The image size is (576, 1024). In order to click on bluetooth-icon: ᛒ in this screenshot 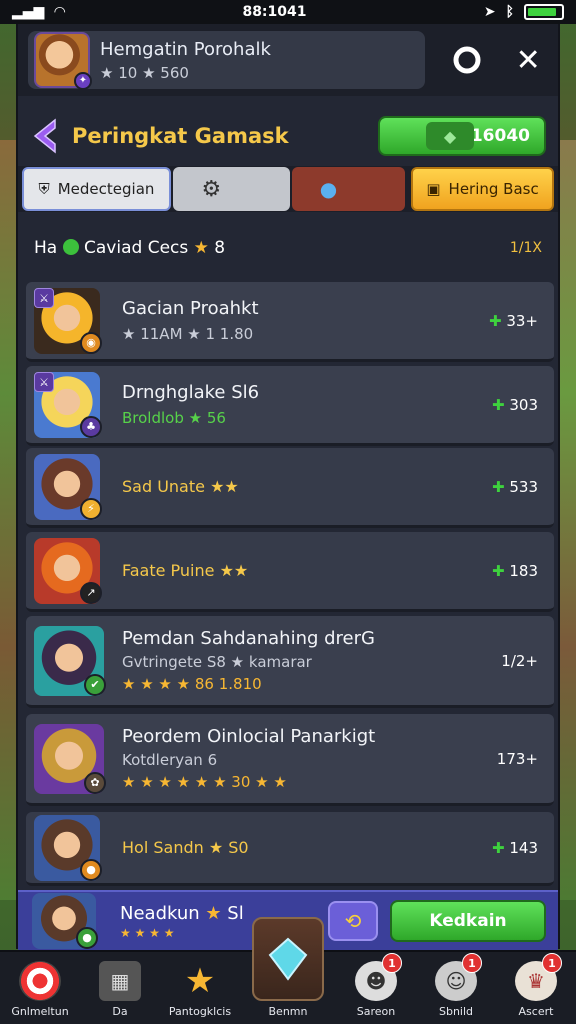, I will do `click(509, 12)`.